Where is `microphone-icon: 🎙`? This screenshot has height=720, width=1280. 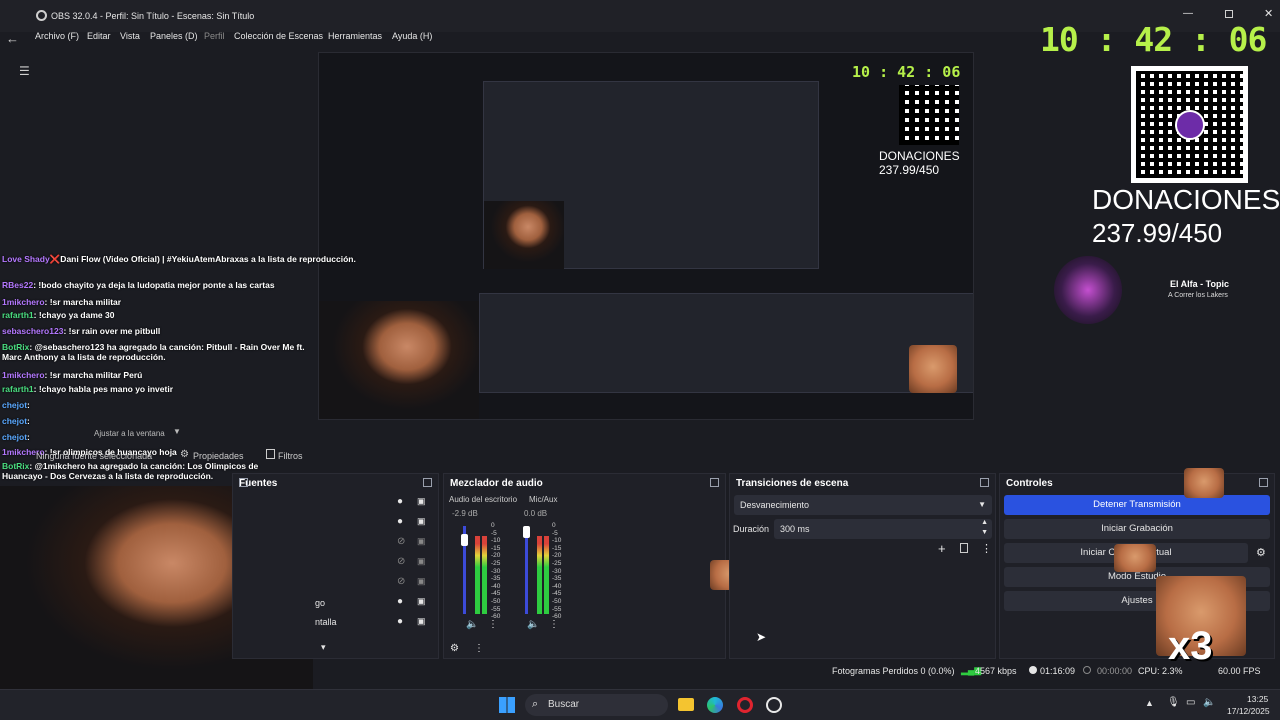 microphone-icon: 🎙 is located at coordinates (1173, 702).